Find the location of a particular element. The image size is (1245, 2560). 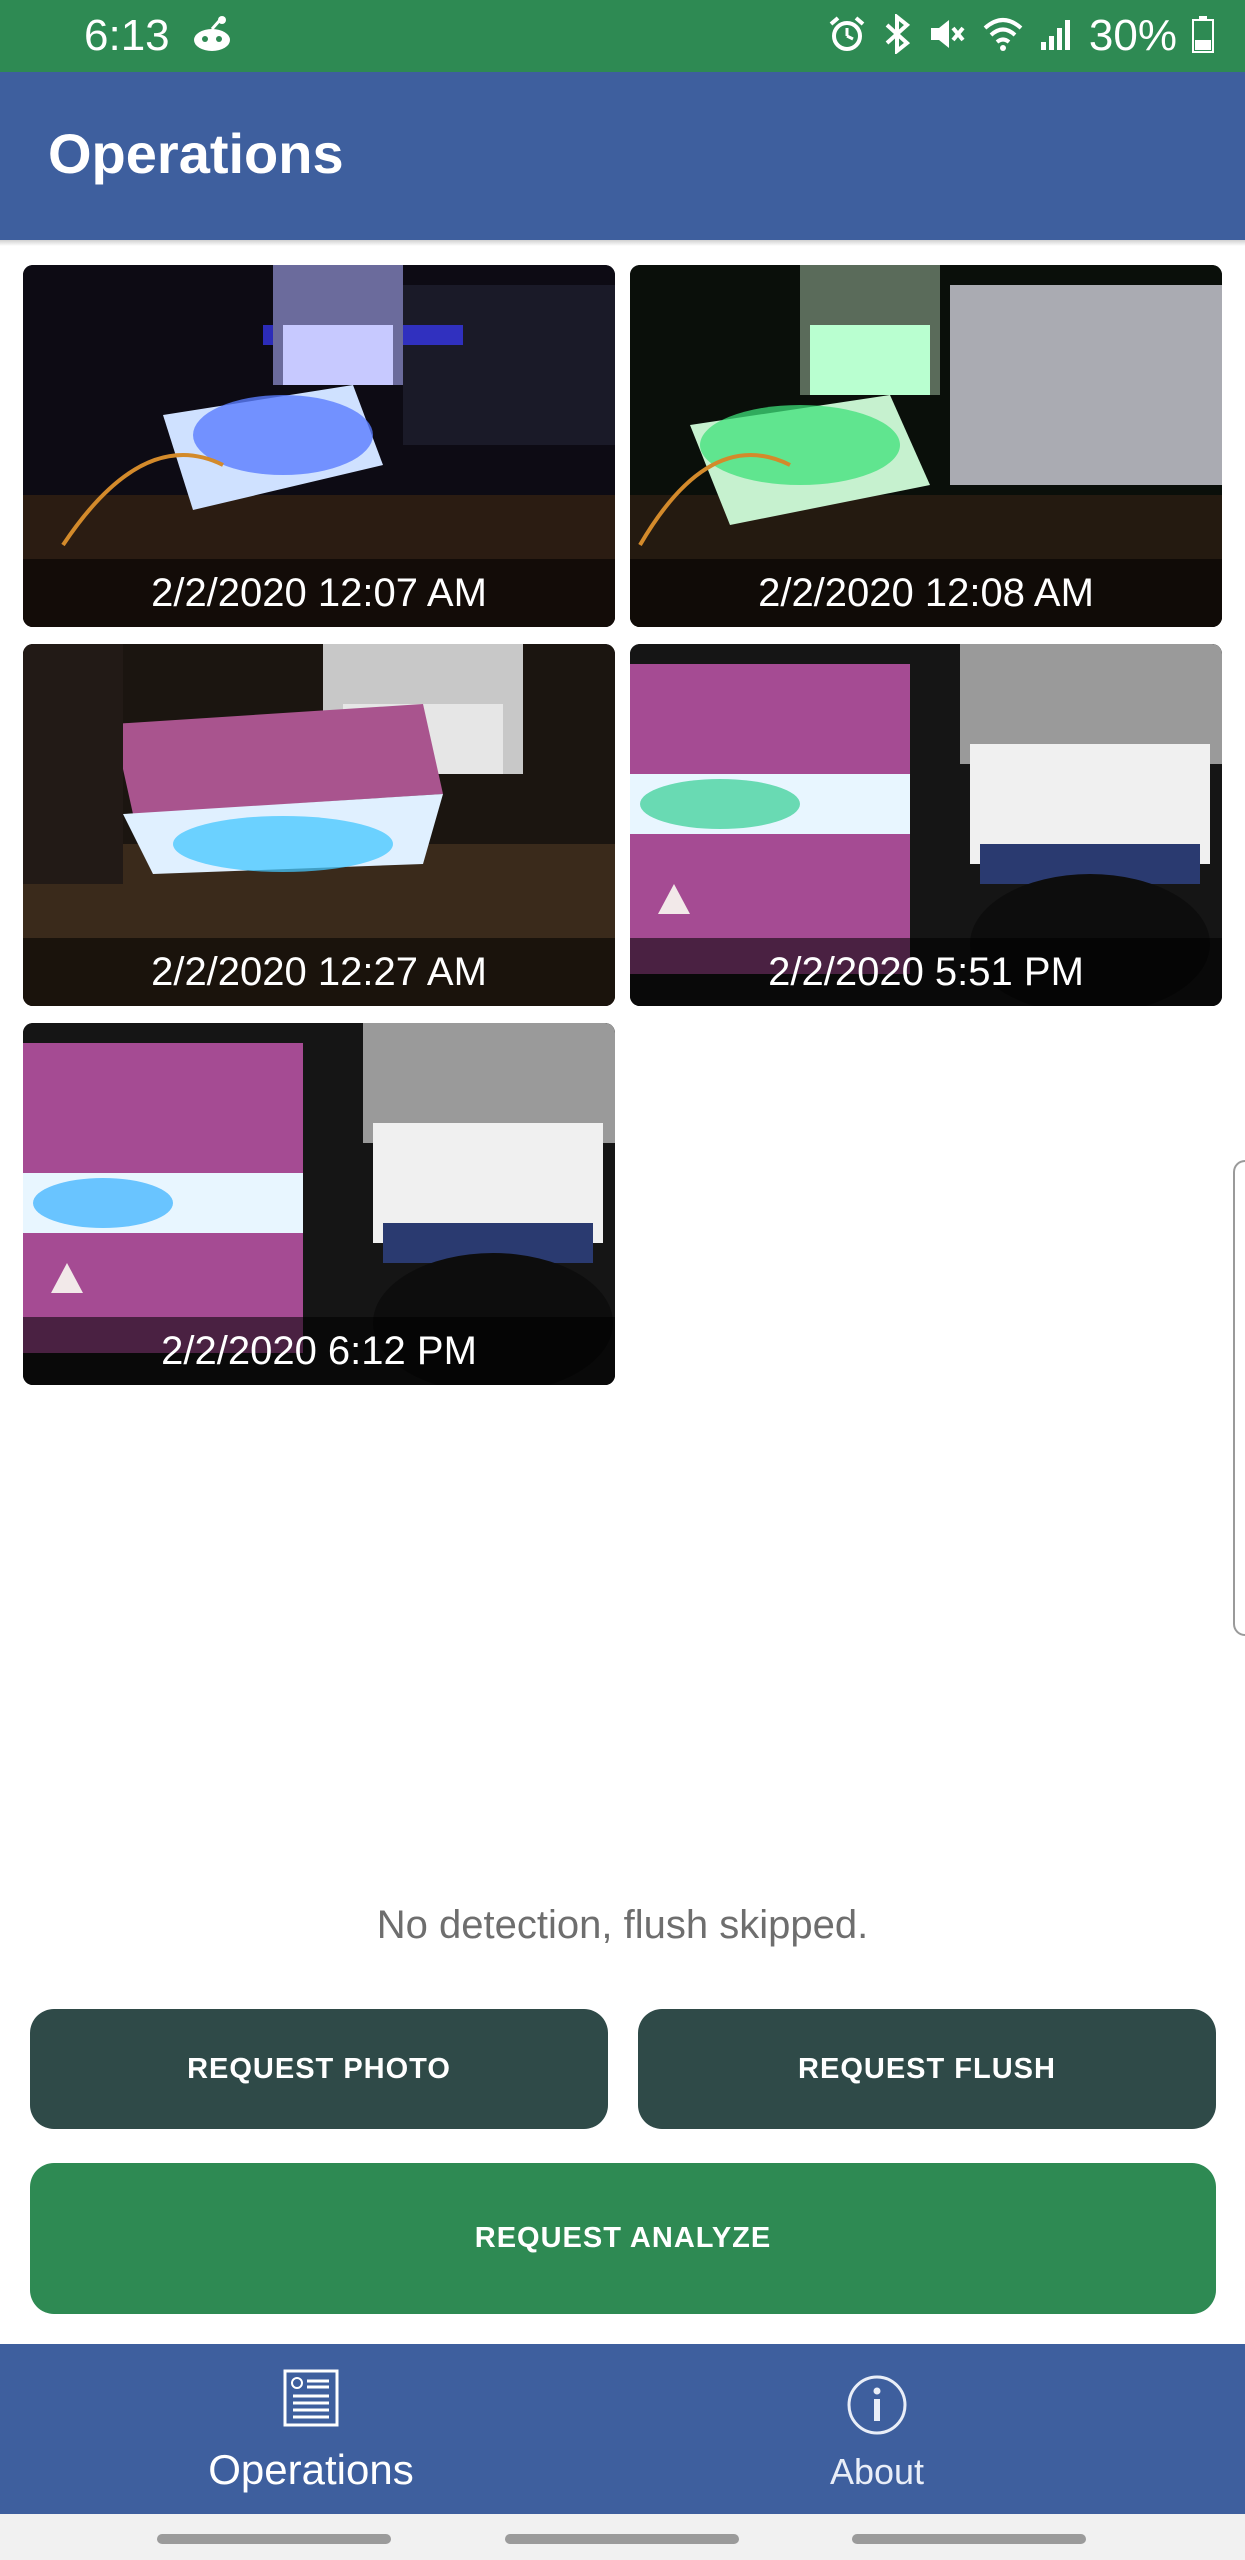

nav-item-about: About is located at coordinates (877, 2429).